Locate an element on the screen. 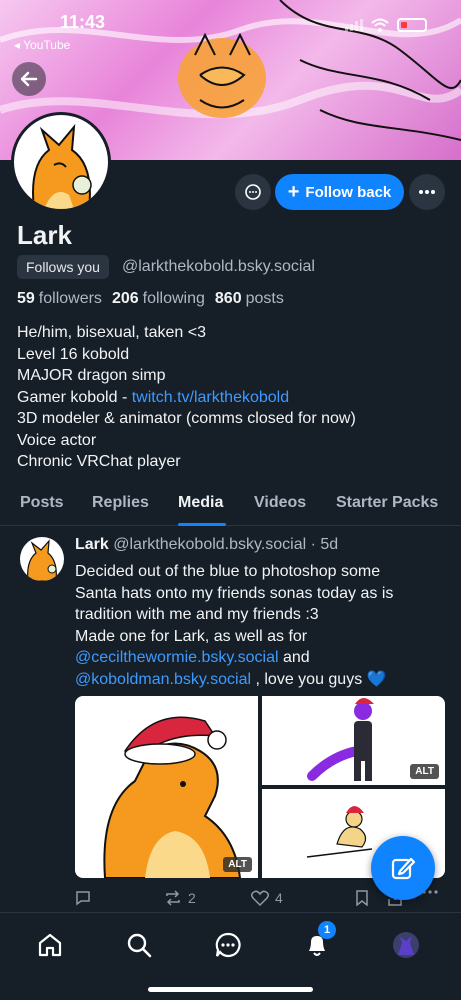 The height and width of the screenshot is (1000, 461). more-options-button is located at coordinates (427, 192).